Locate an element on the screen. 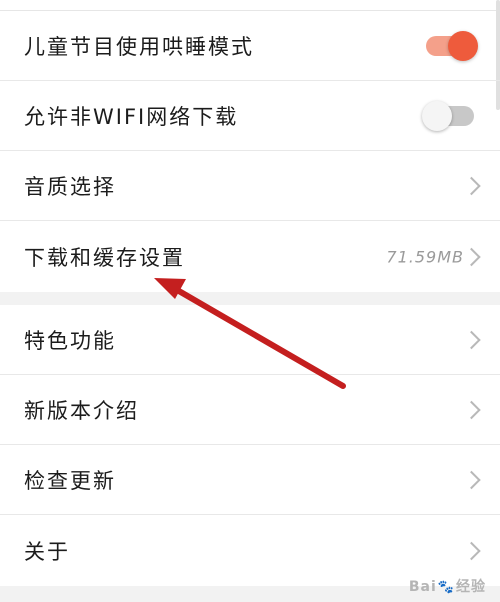 The height and width of the screenshot is (602, 500). non-wifi-download-row: 允许非WIFI网络下载 is located at coordinates (250, 116).